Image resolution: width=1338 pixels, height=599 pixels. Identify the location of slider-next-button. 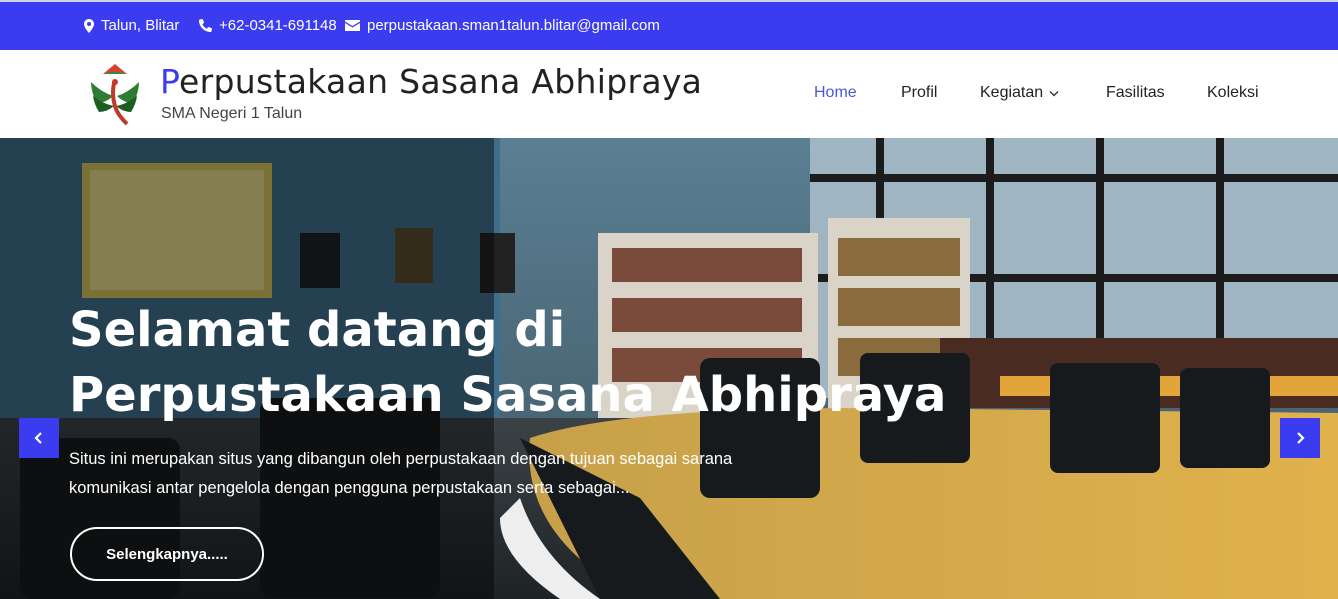
(1300, 438).